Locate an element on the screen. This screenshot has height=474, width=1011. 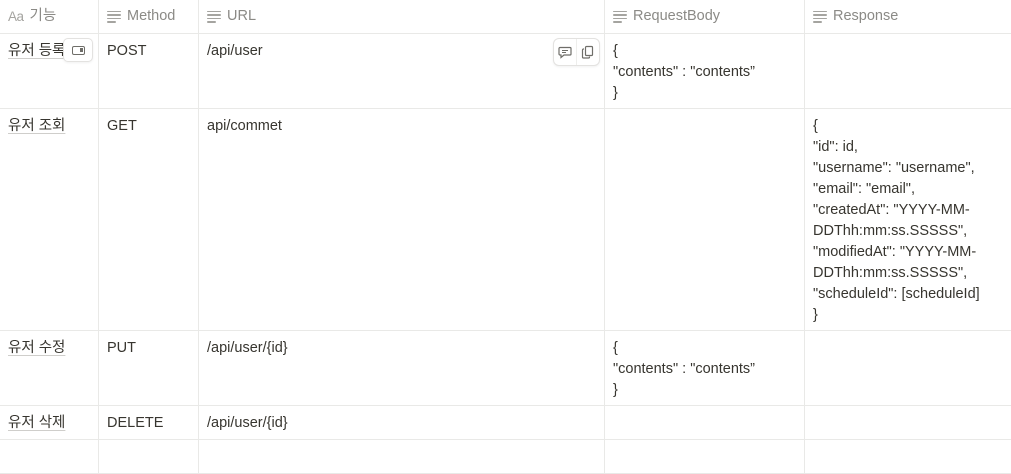
cell-method: GET is located at coordinates (149, 219).